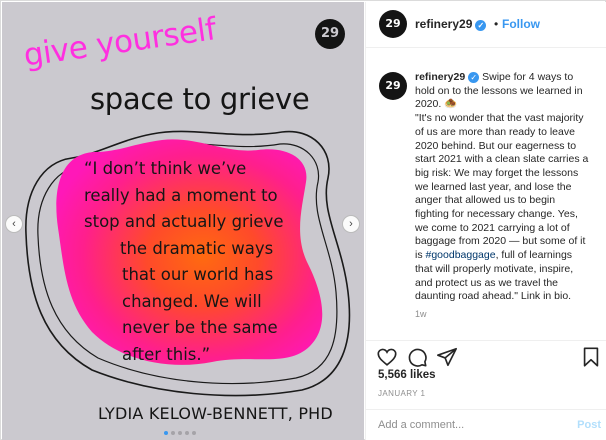 Image resolution: width=606 pixels, height=440 pixels. I want to click on quote-line: changed. We will, so click(192, 301).